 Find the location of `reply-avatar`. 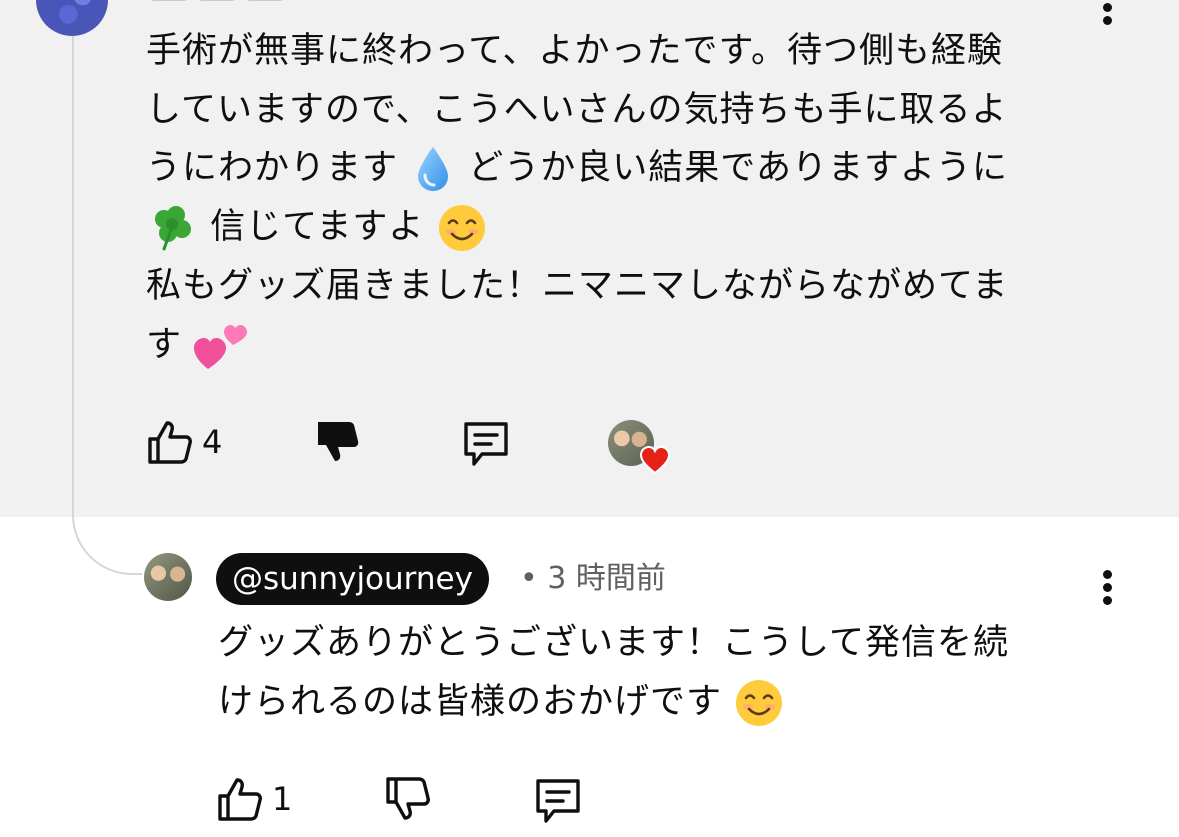

reply-avatar is located at coordinates (168, 577).